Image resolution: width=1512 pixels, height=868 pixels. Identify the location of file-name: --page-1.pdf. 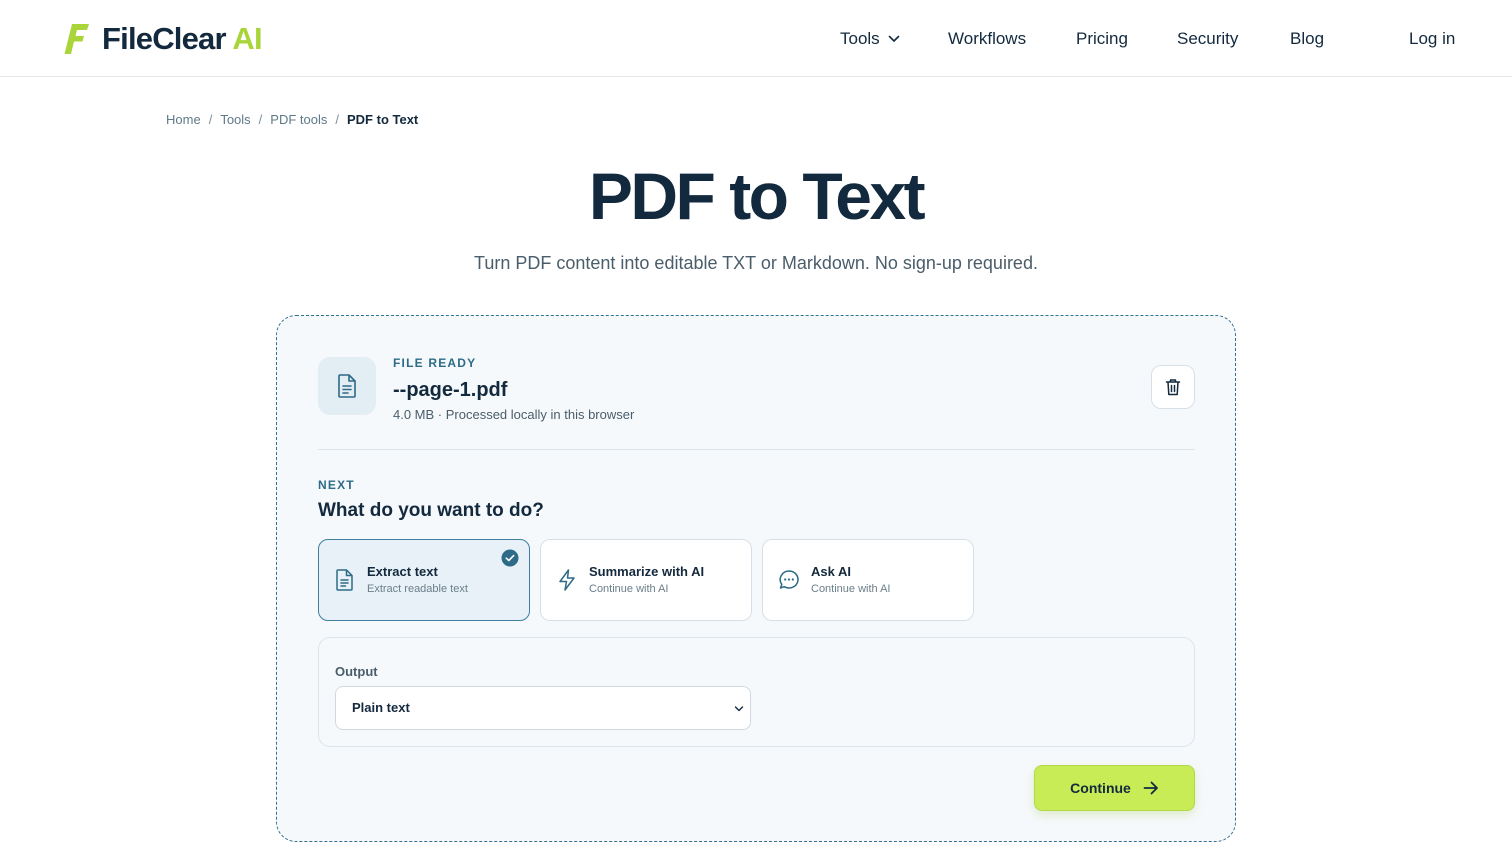
(450, 390).